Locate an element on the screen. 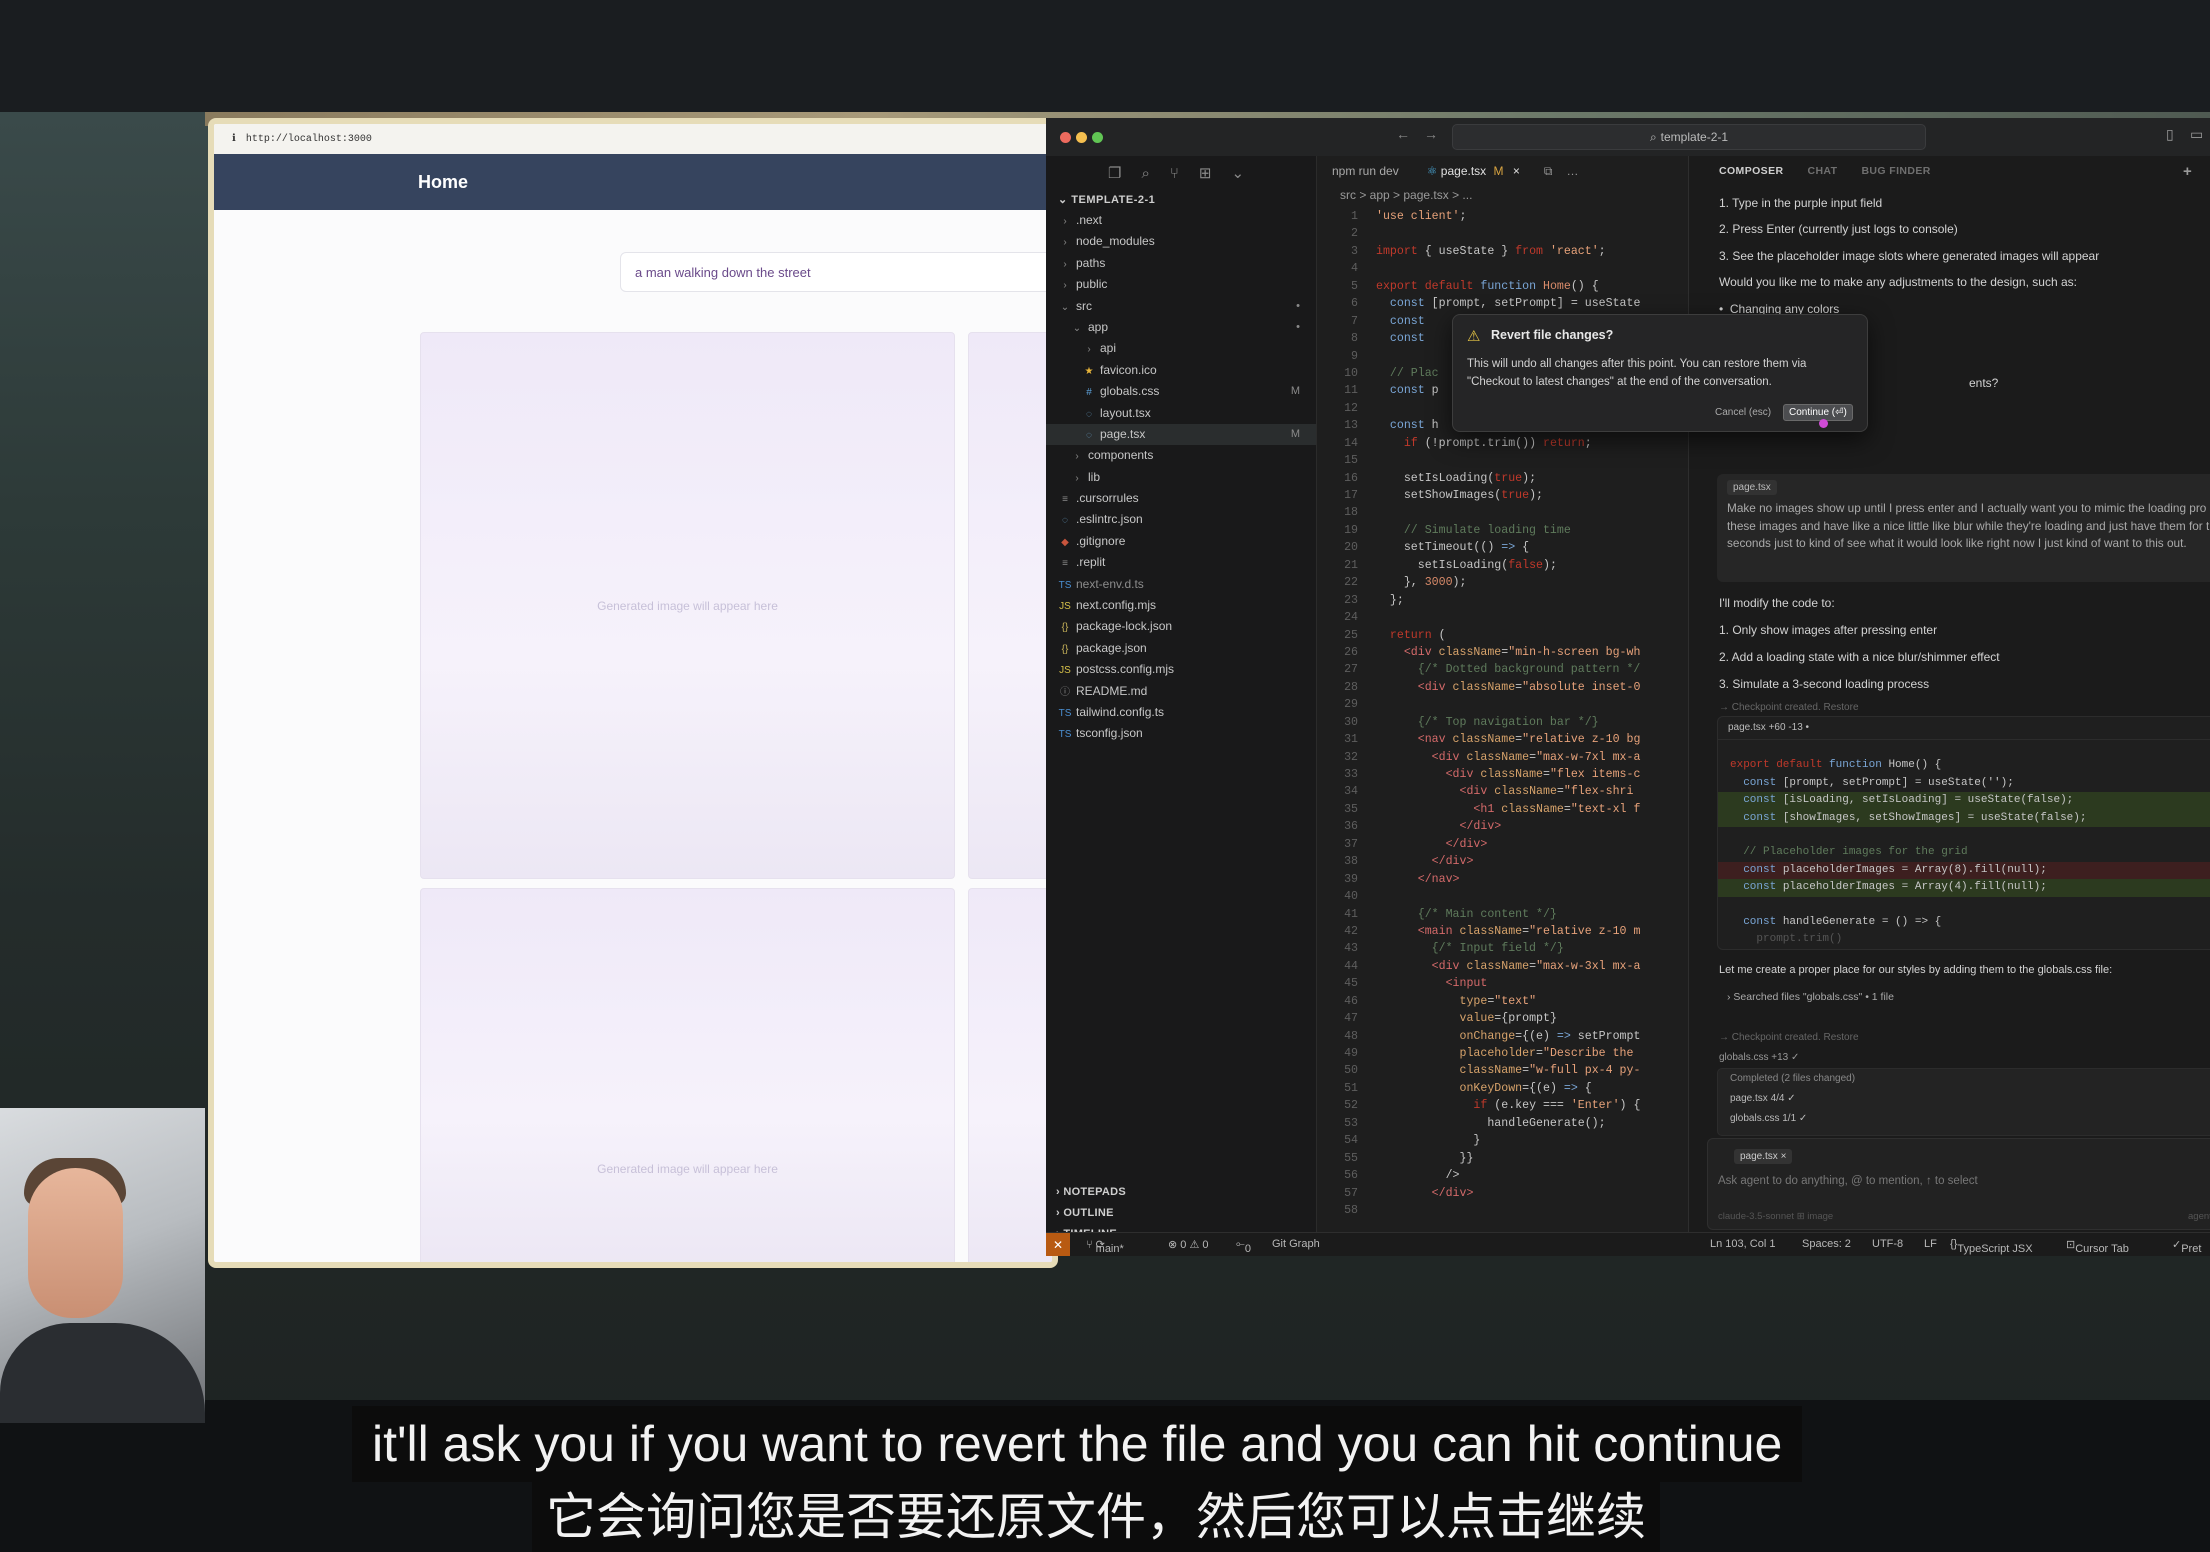 This screenshot has height=1552, width=2210. file-tree-item: # globals.css M is located at coordinates (1181, 391).